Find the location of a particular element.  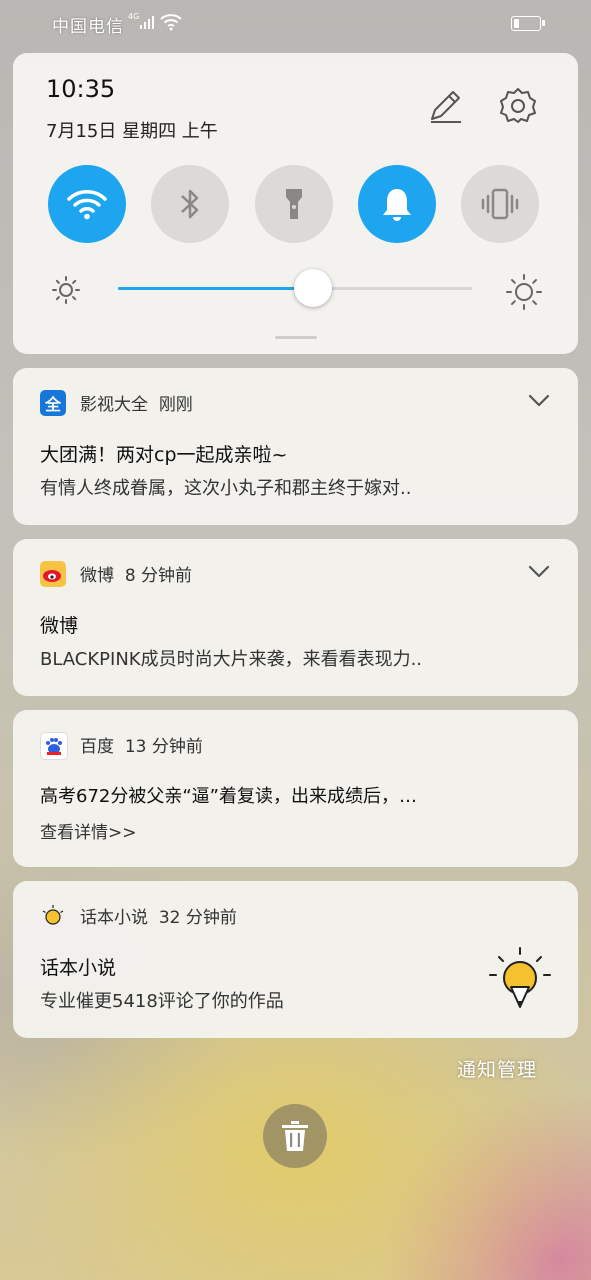

battery-icon is located at coordinates (528, 23).